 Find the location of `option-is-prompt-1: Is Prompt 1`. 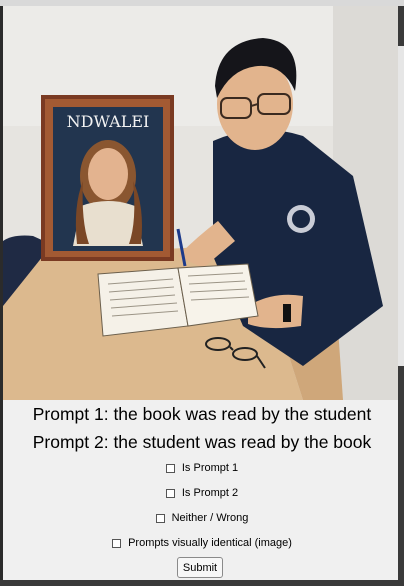

option-is-prompt-1: Is Prompt 1 is located at coordinates (202, 468).